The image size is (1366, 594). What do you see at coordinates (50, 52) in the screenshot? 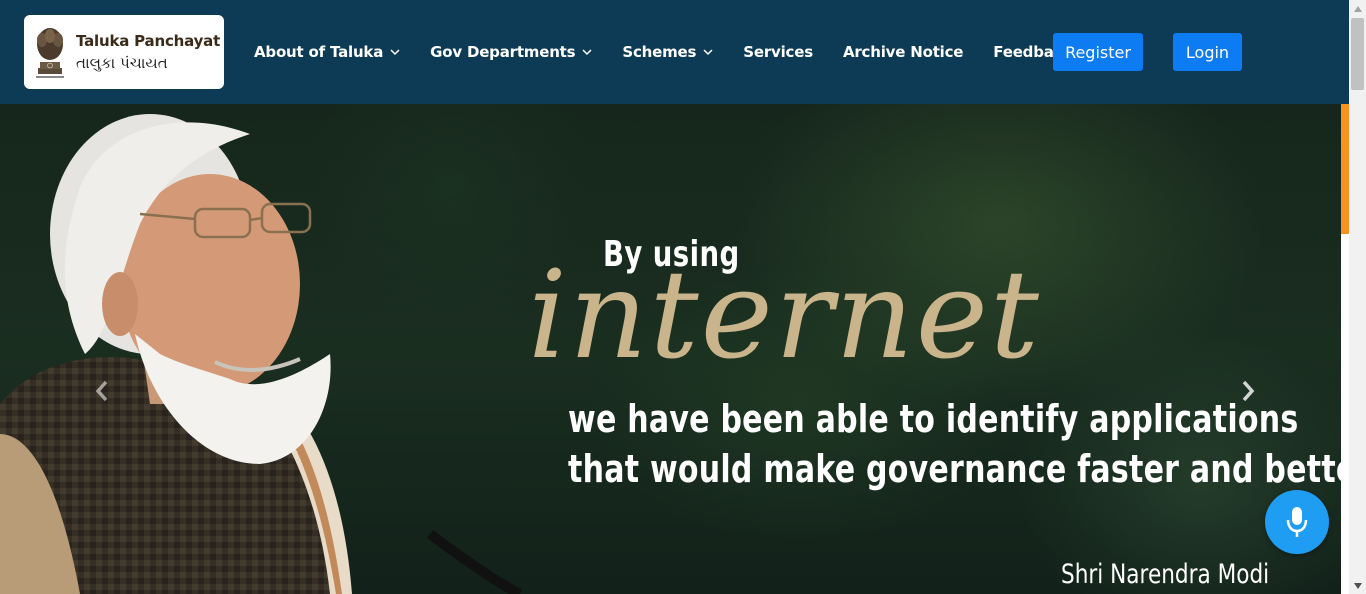
I see `ashoka-emblem-icon` at bounding box center [50, 52].